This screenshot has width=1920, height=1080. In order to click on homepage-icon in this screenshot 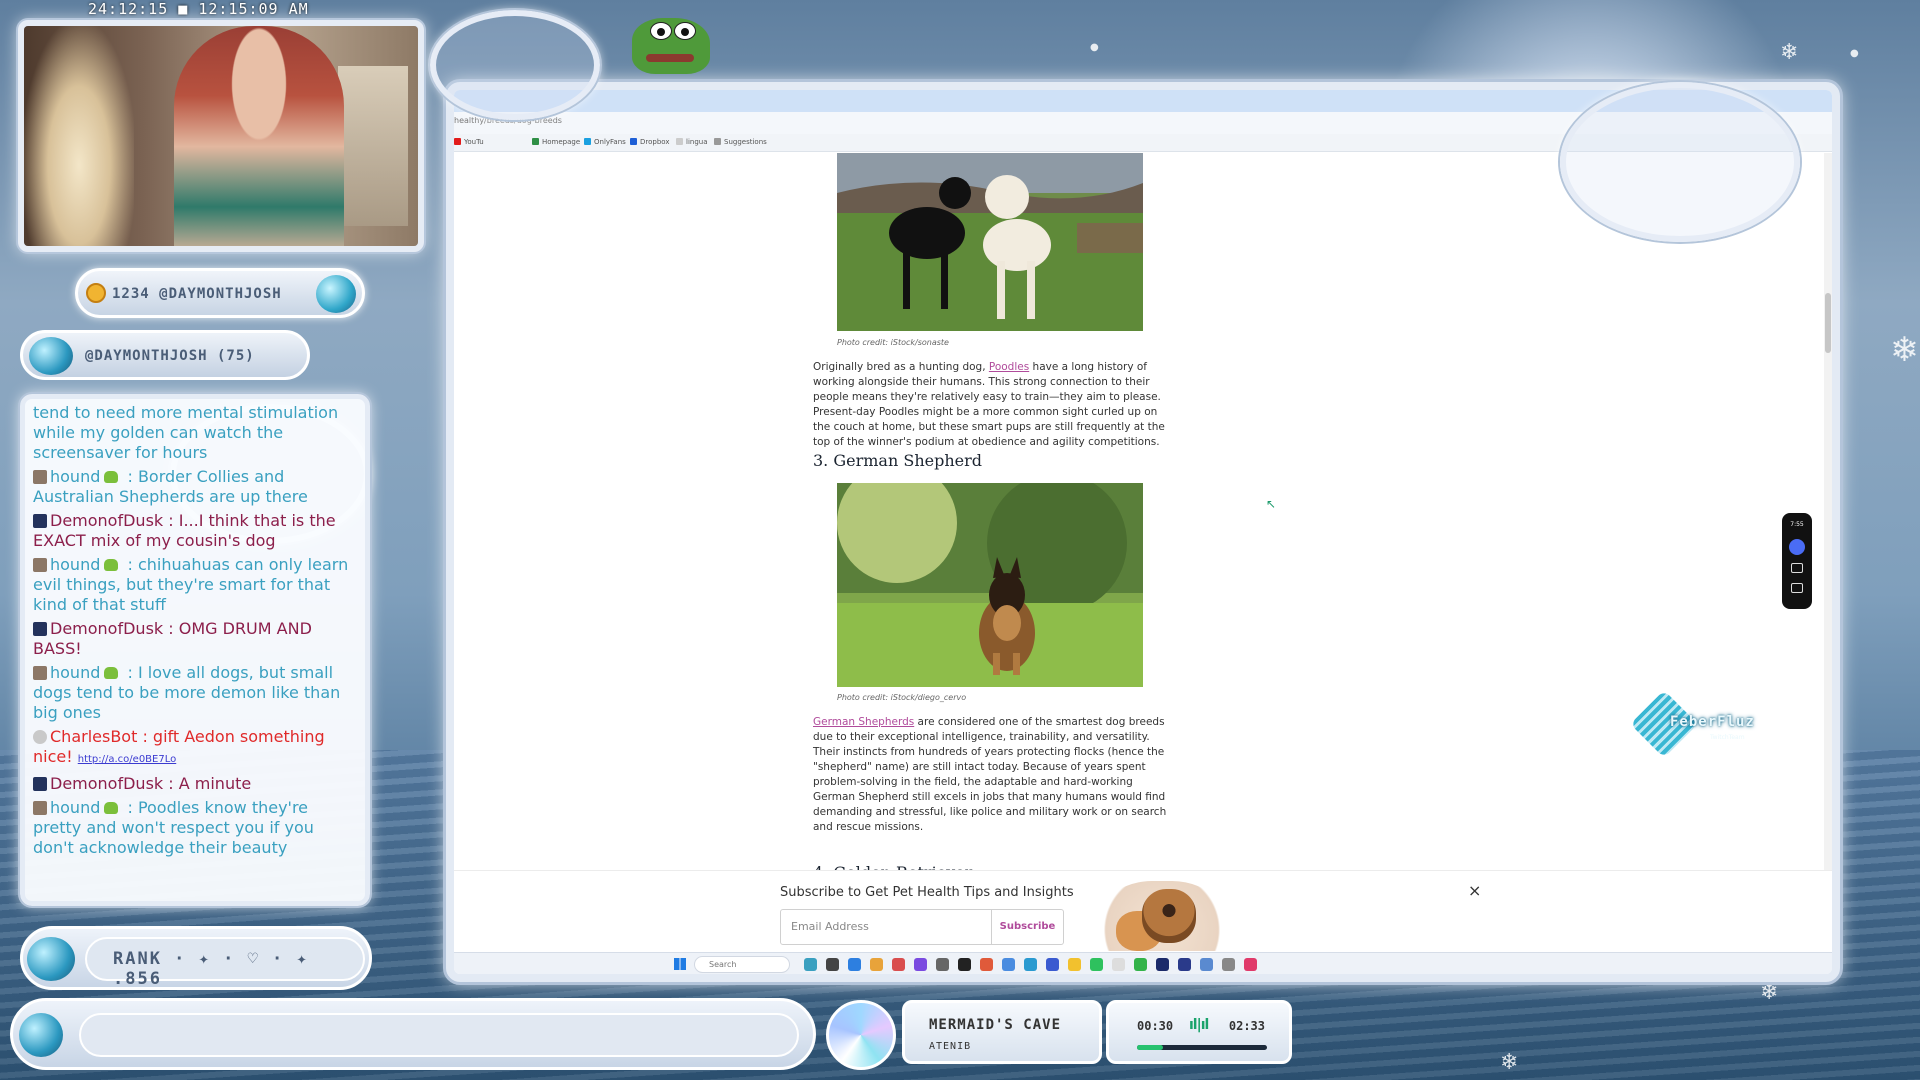, I will do `click(535, 141)`.